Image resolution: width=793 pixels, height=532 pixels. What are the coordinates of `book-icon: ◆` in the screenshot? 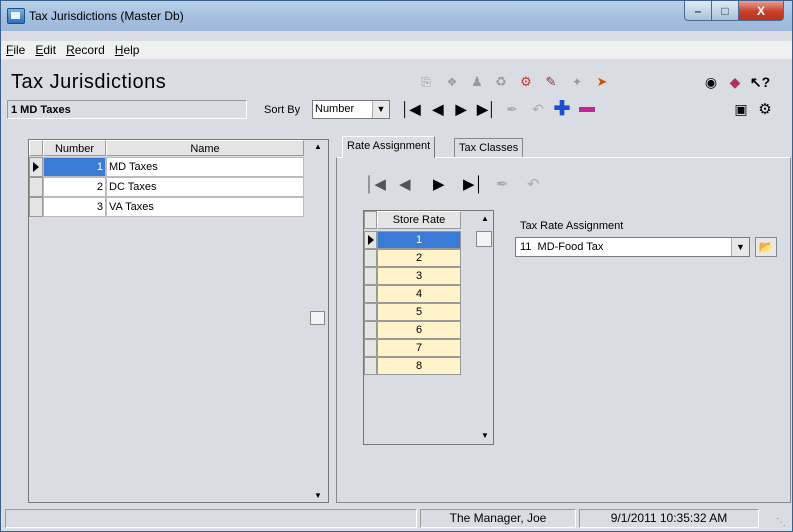 It's located at (735, 82).